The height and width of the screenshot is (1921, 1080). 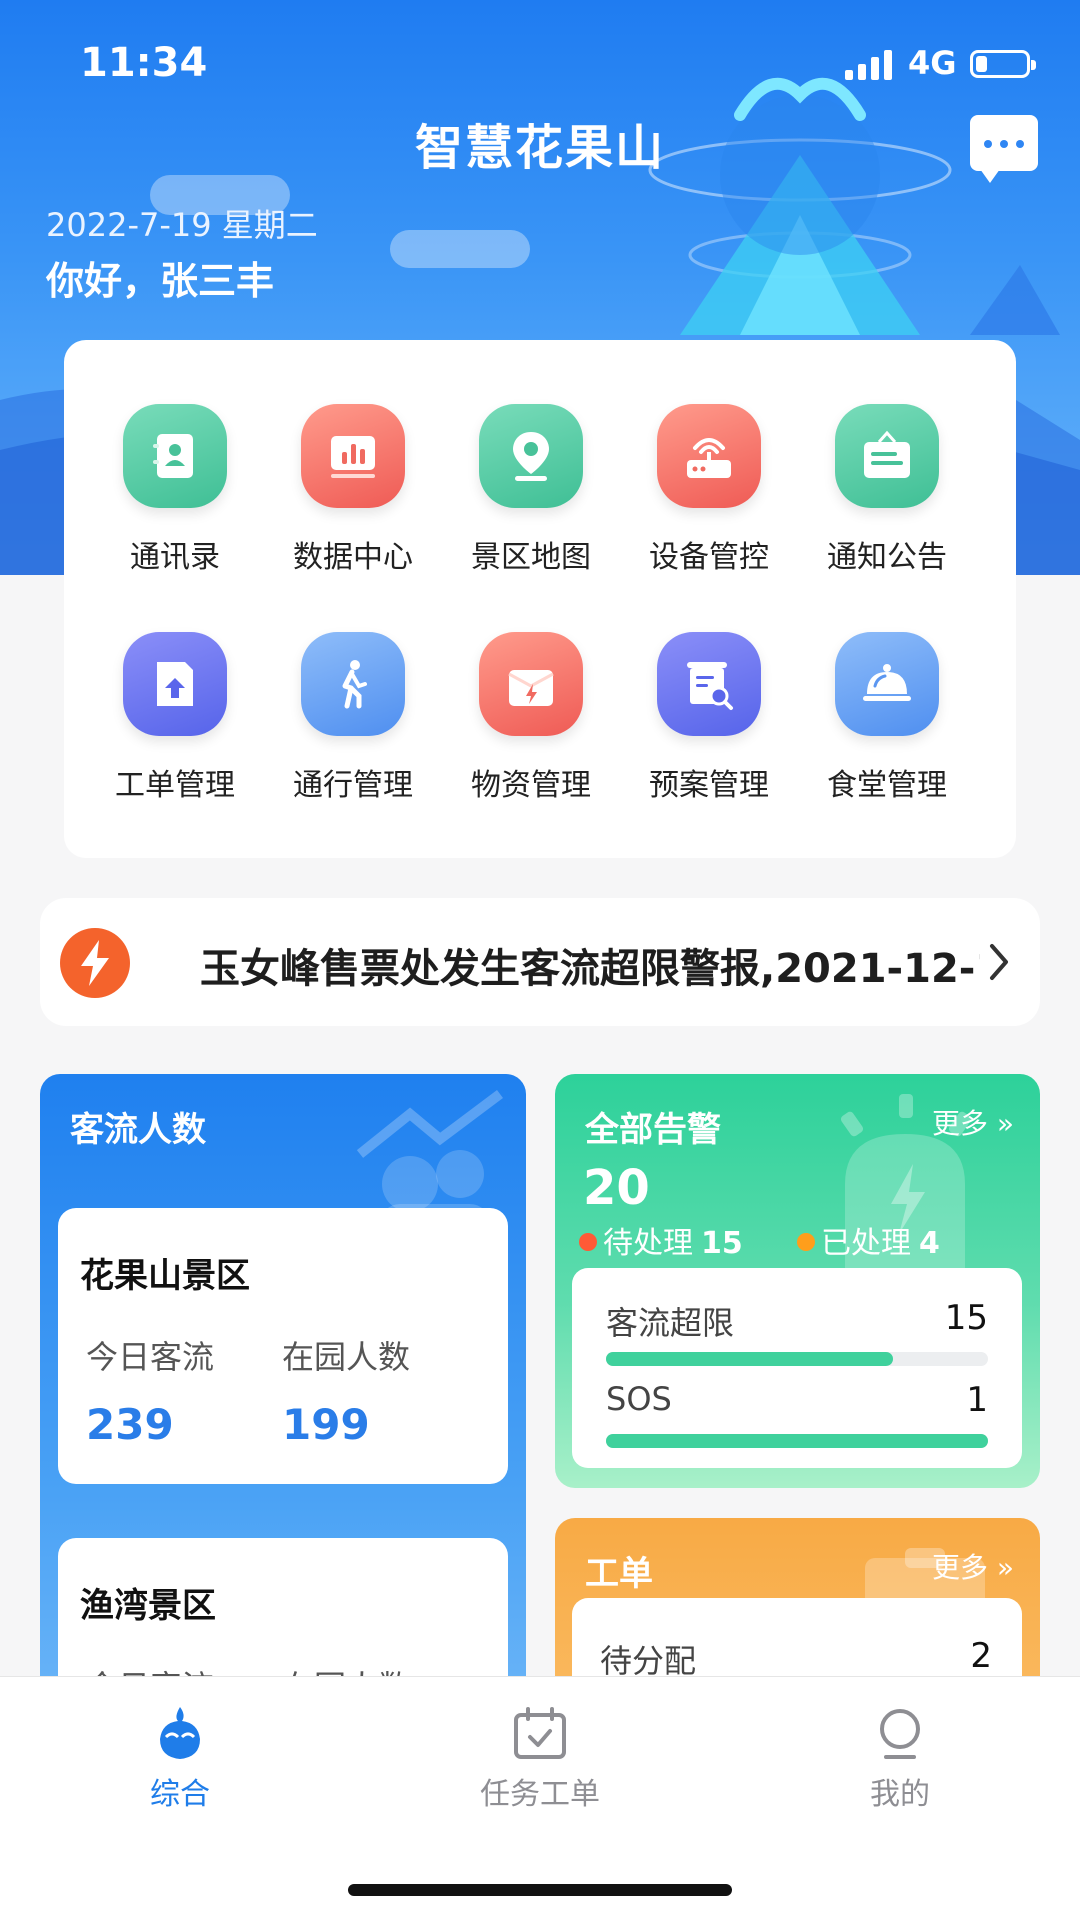 What do you see at coordinates (182, 225) in the screenshot?
I see `date-text: 2022-7-19 星期二` at bounding box center [182, 225].